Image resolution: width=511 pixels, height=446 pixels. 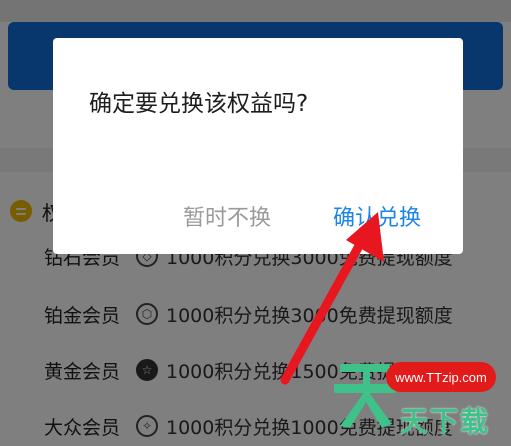 What do you see at coordinates (441, 377) in the screenshot?
I see `watermark-url-badge: www.TTzip.com` at bounding box center [441, 377].